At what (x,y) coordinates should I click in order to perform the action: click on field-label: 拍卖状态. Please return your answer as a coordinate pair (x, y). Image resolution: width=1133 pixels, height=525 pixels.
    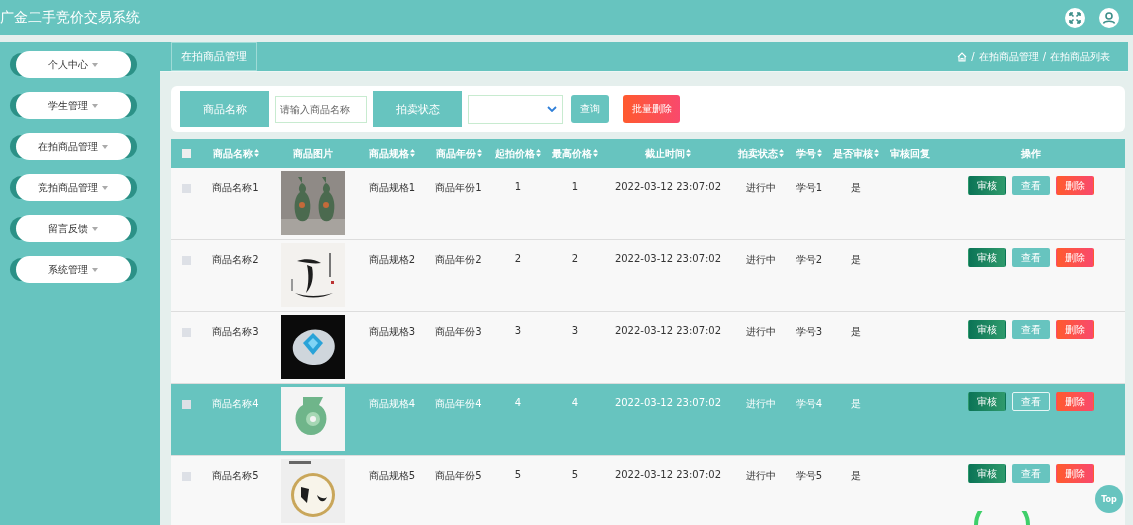
    Looking at the image, I should click on (417, 109).